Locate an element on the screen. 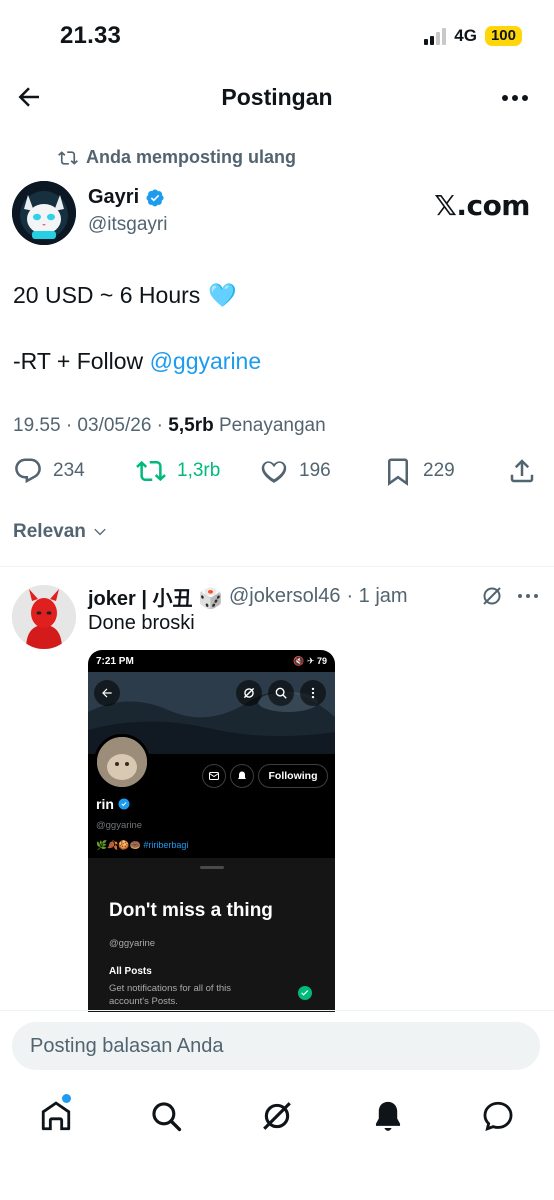  bookmark-count: 229 is located at coordinates (439, 470).